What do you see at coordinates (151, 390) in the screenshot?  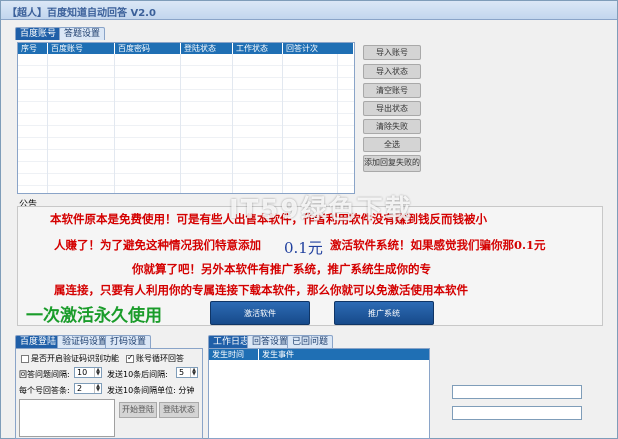 I see `unit-label: 发送10条间隔单位: 分钟` at bounding box center [151, 390].